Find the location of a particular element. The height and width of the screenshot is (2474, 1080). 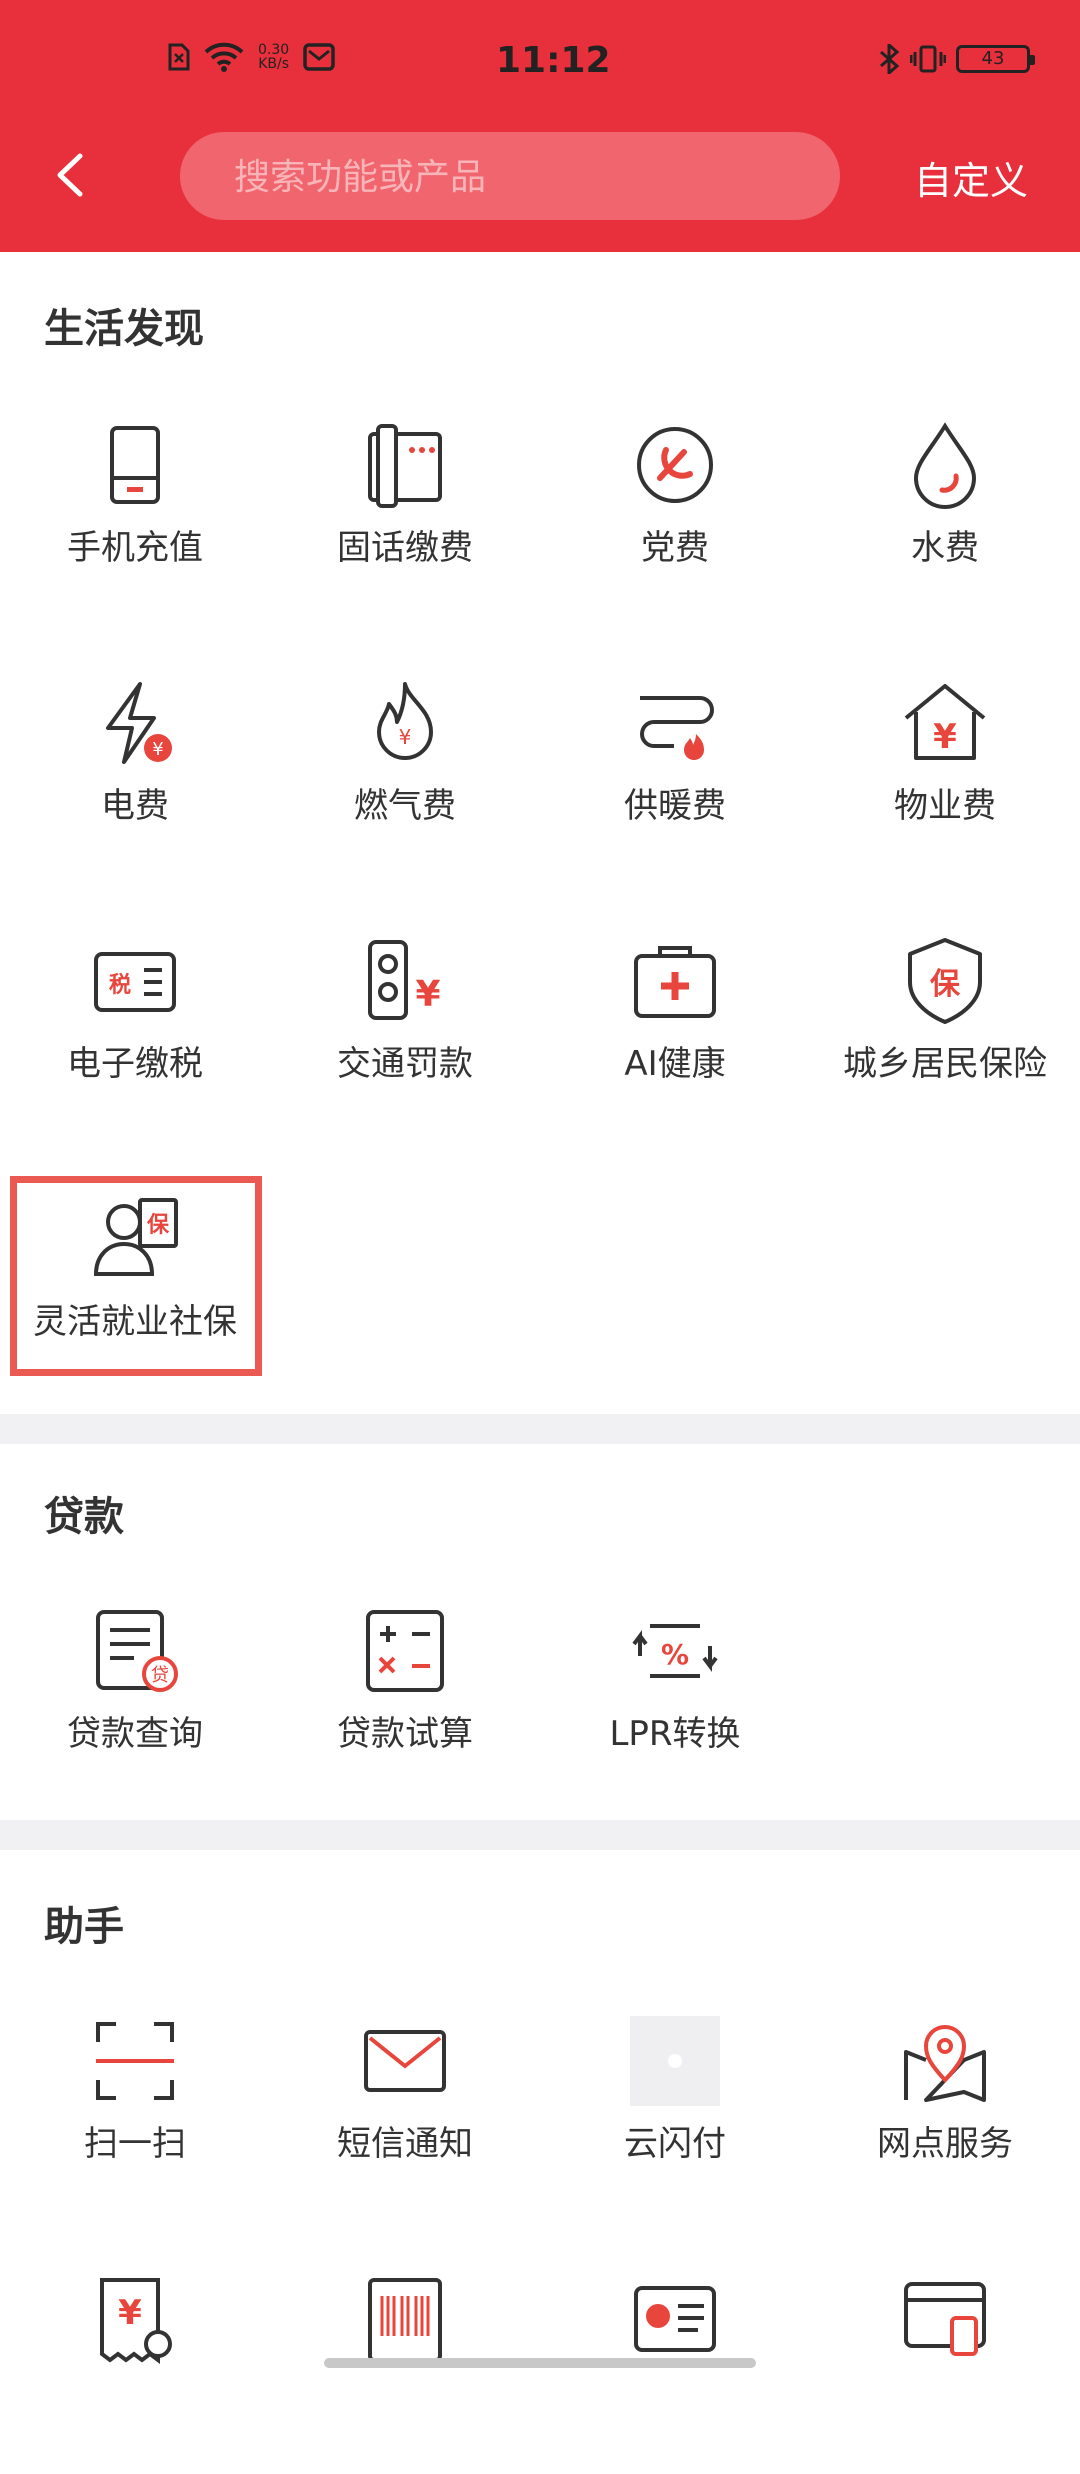

cloud-pay-icon is located at coordinates (675, 2061).